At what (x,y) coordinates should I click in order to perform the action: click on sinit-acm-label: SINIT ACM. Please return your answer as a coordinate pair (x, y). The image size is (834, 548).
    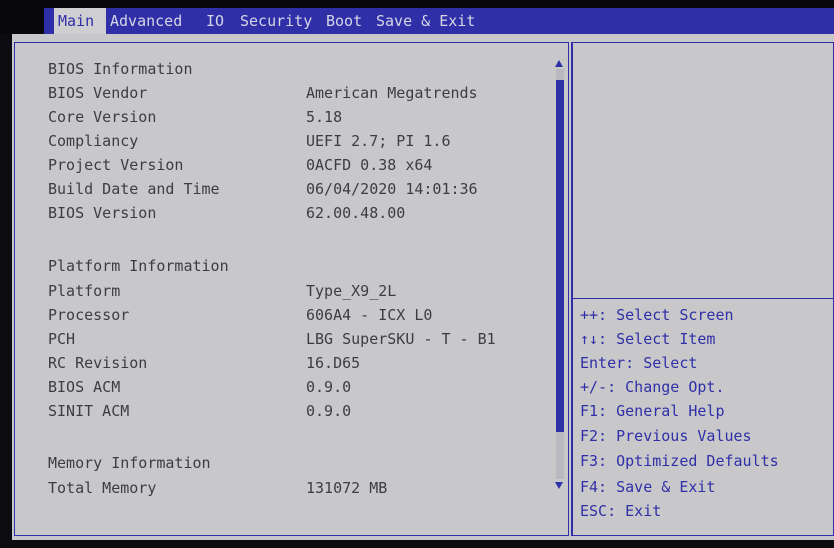
    Looking at the image, I should click on (89, 411).